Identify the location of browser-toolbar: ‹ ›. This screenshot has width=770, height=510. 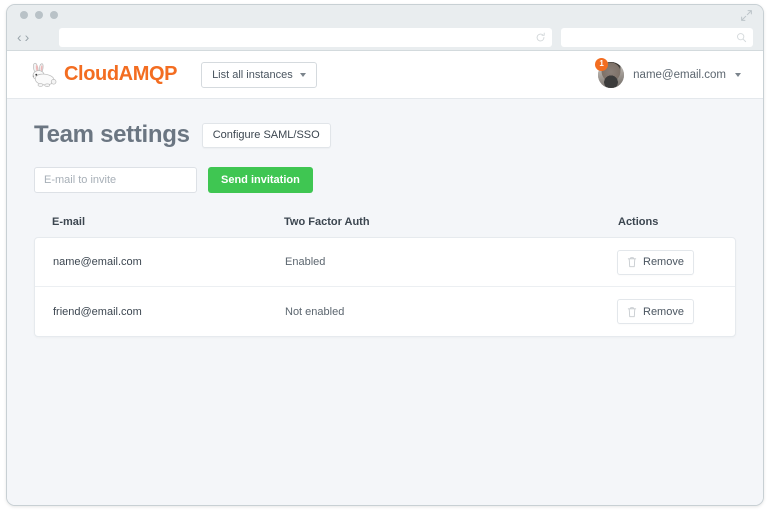
(385, 37).